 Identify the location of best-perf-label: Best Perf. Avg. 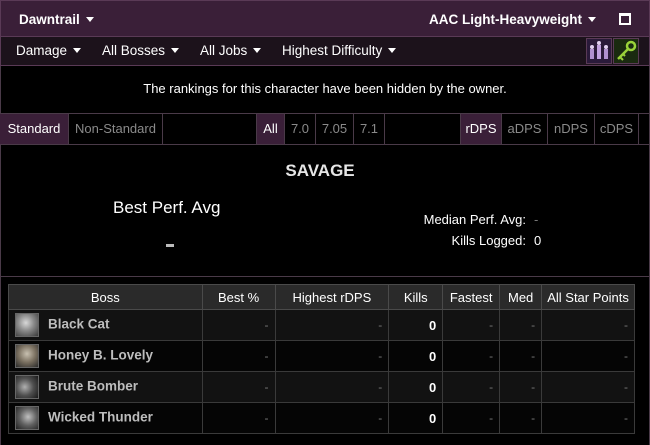
(167, 207).